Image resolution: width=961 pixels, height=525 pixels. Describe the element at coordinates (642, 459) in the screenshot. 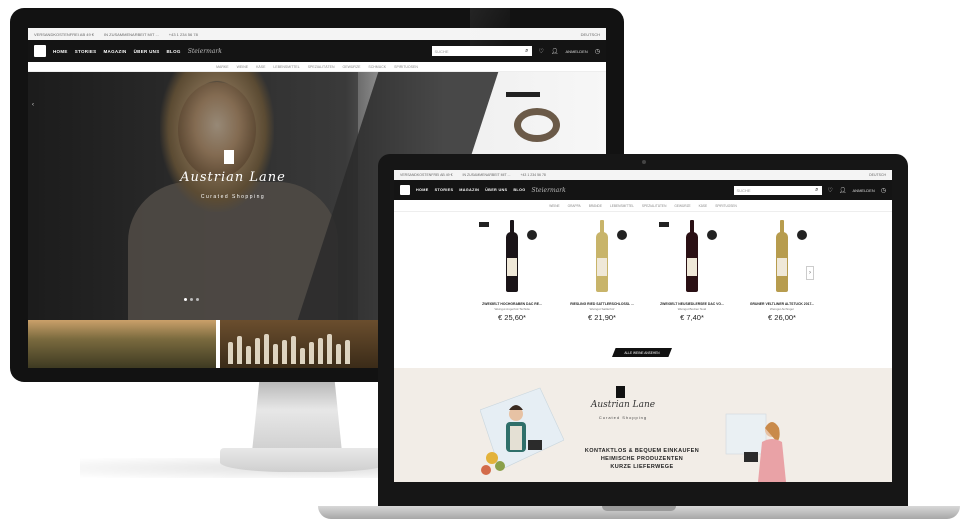

I see `banner-line-2: HEIMISCHE PRODUZENTEN` at that location.